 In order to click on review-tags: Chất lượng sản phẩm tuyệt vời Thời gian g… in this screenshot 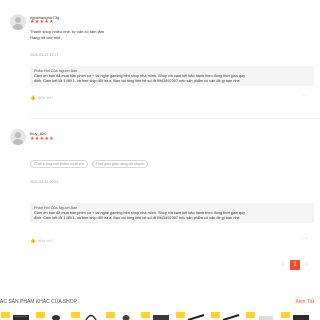, I will do `click(91, 169)`.